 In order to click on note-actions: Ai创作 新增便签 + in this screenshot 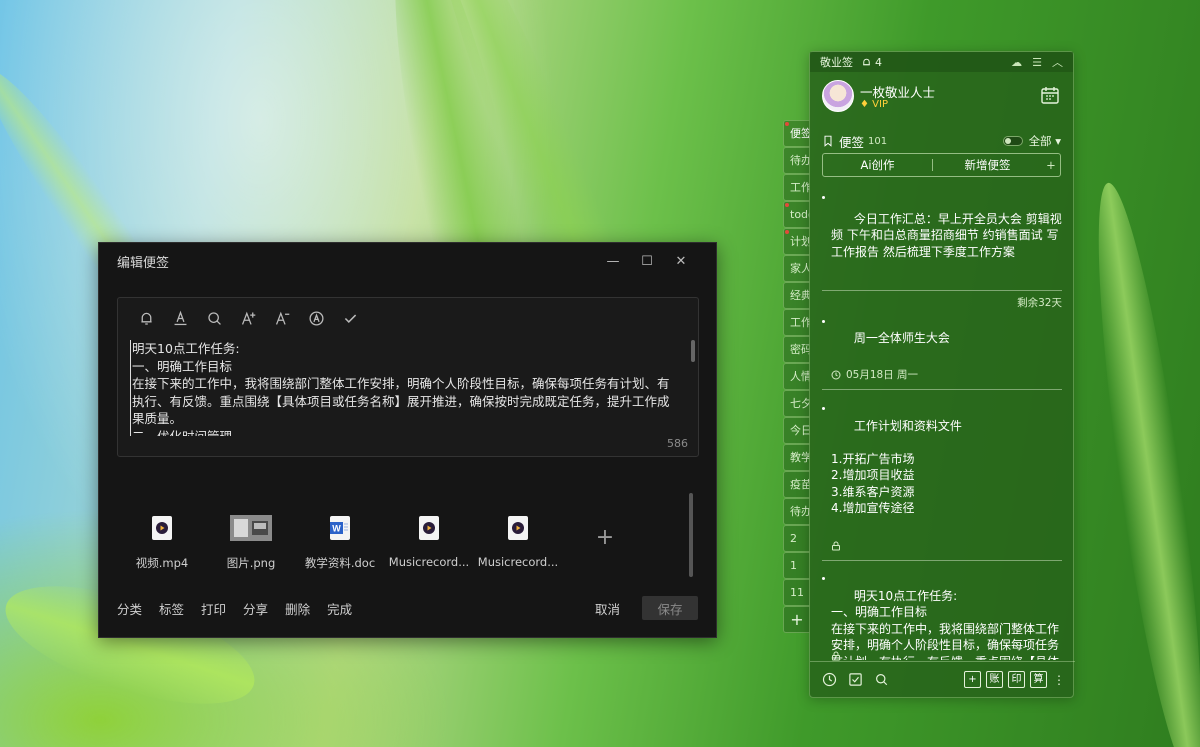, I will do `click(941, 165)`.